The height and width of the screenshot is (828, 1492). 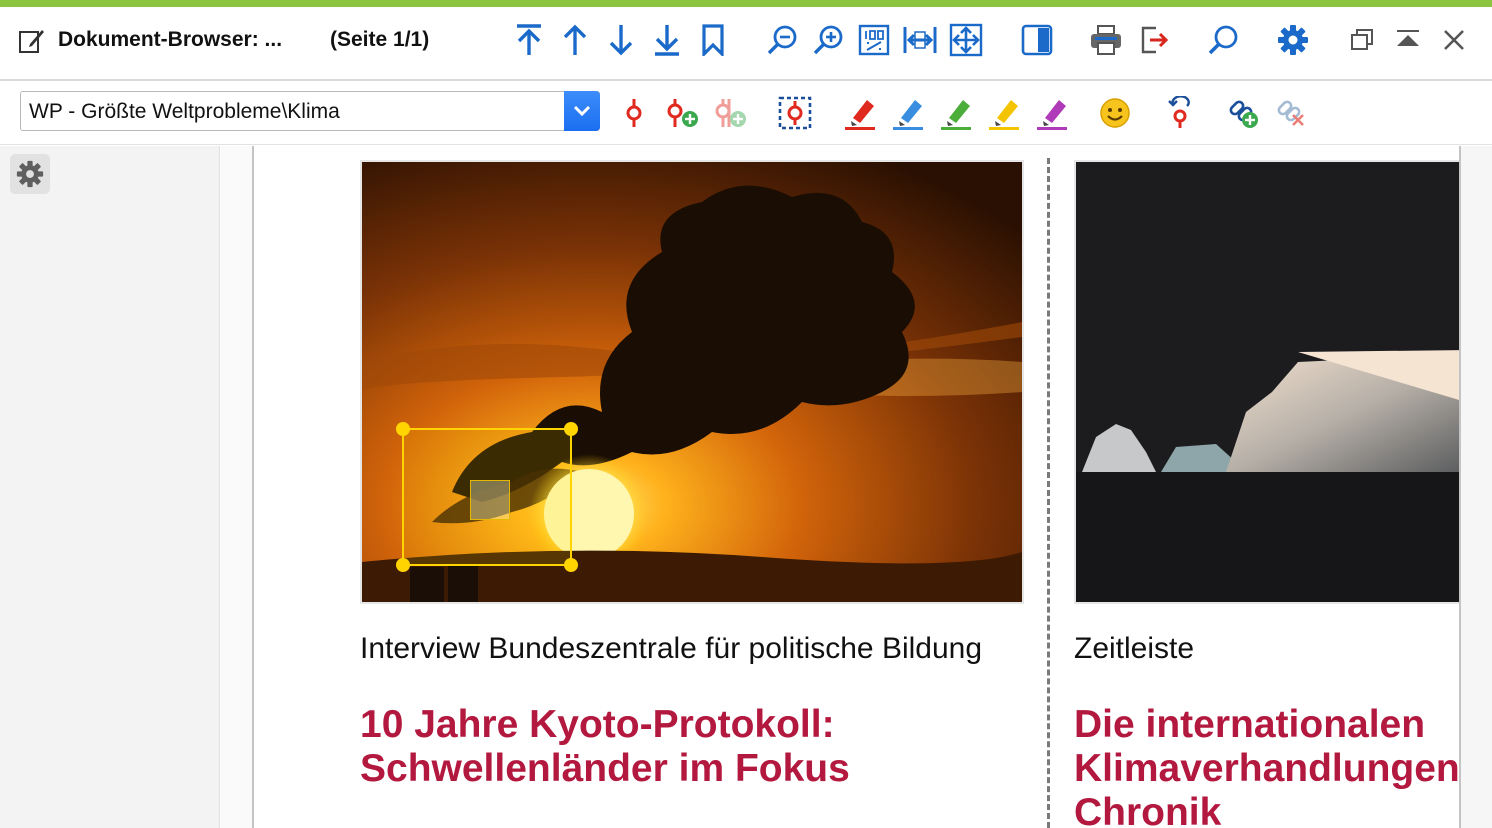 I want to click on chevron-down-icon, so click(x=582, y=111).